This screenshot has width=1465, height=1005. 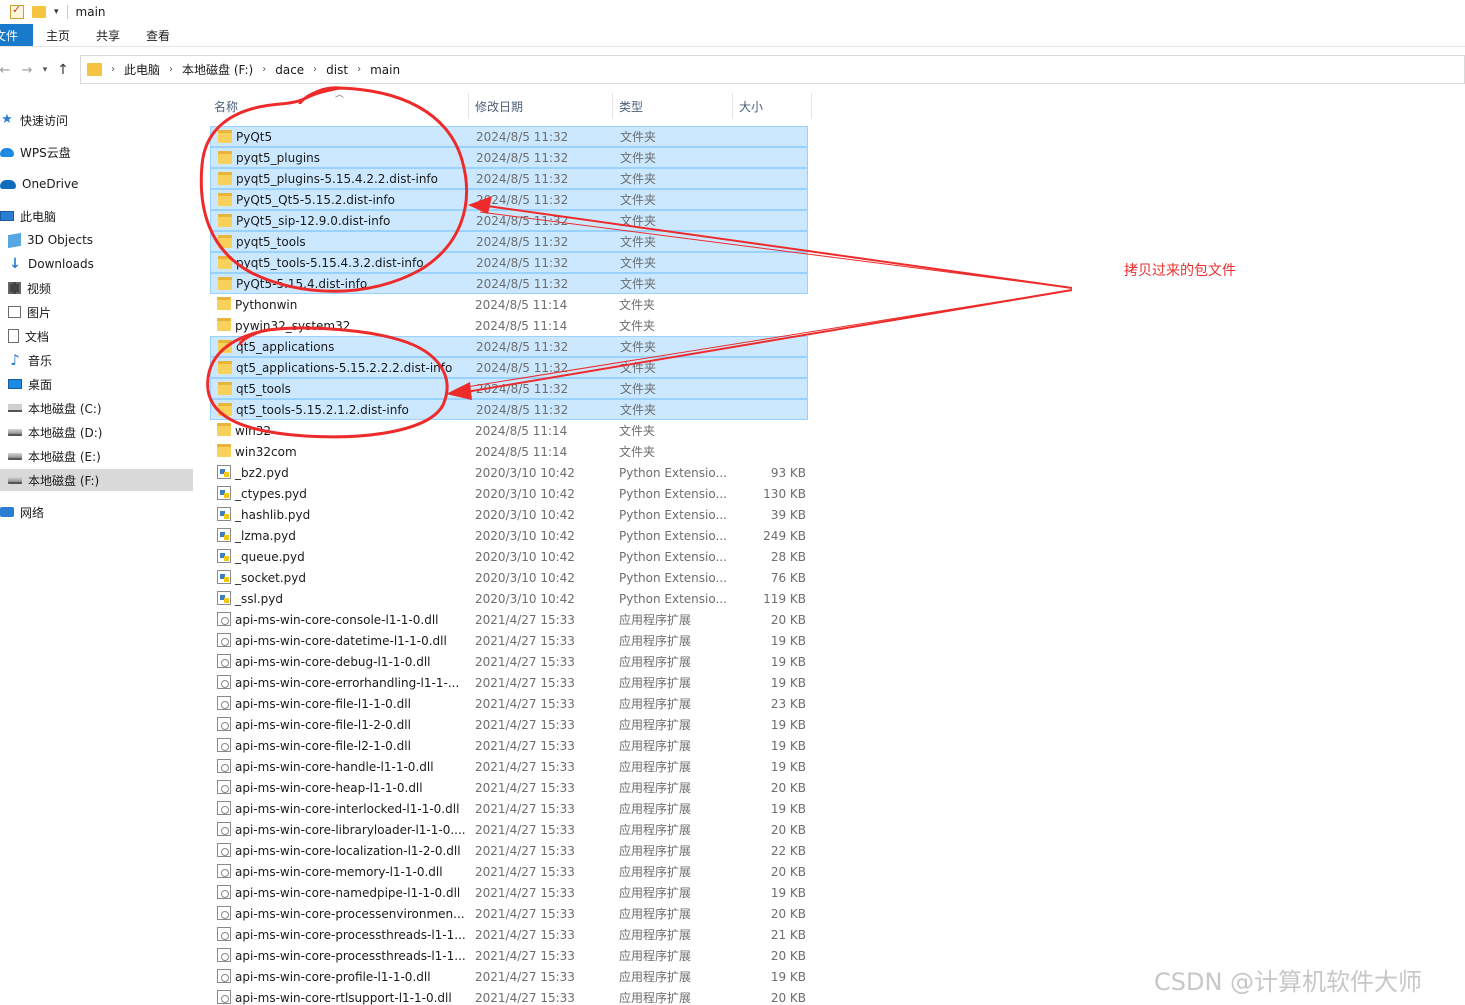 What do you see at coordinates (96, 384) in the screenshot?
I see `sidebar-item-desktop: 桌面` at bounding box center [96, 384].